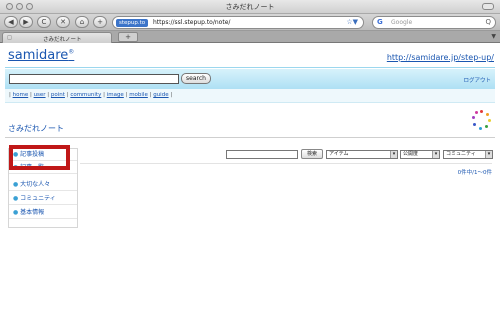  I want to click on browser-search-field: G Google Q, so click(434, 22).